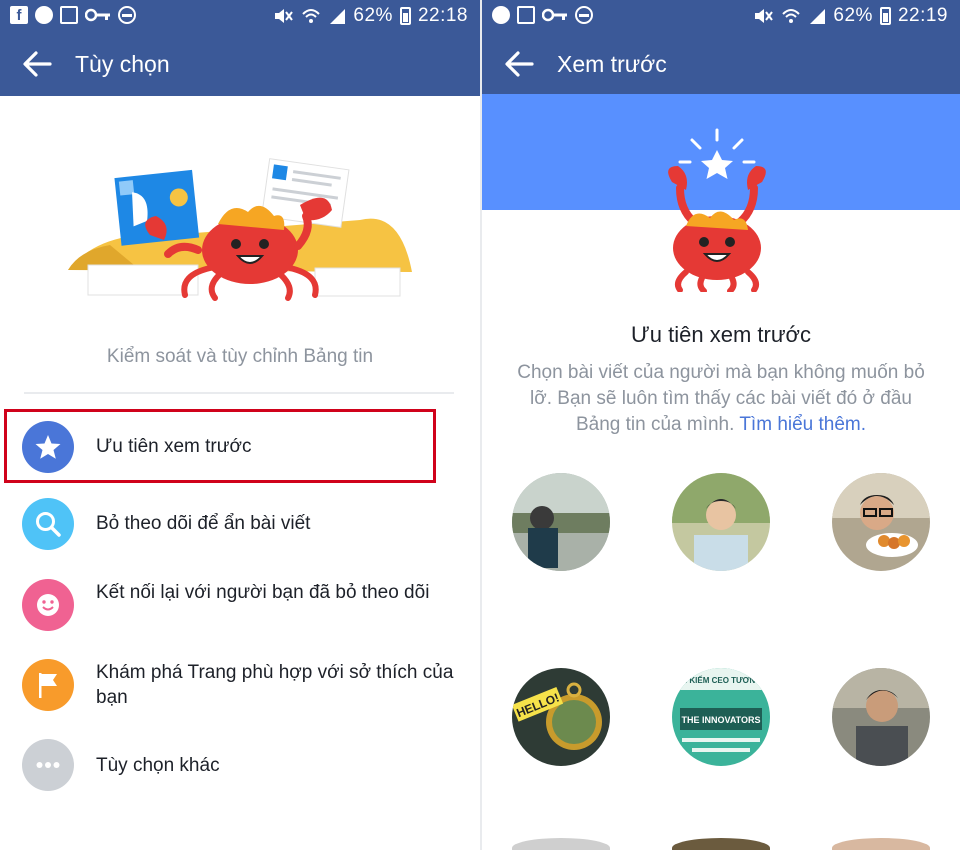 This screenshot has height=850, width=960. Describe the element at coordinates (240, 16) in the screenshot. I see `status-bar: f 62% 22:18` at that location.